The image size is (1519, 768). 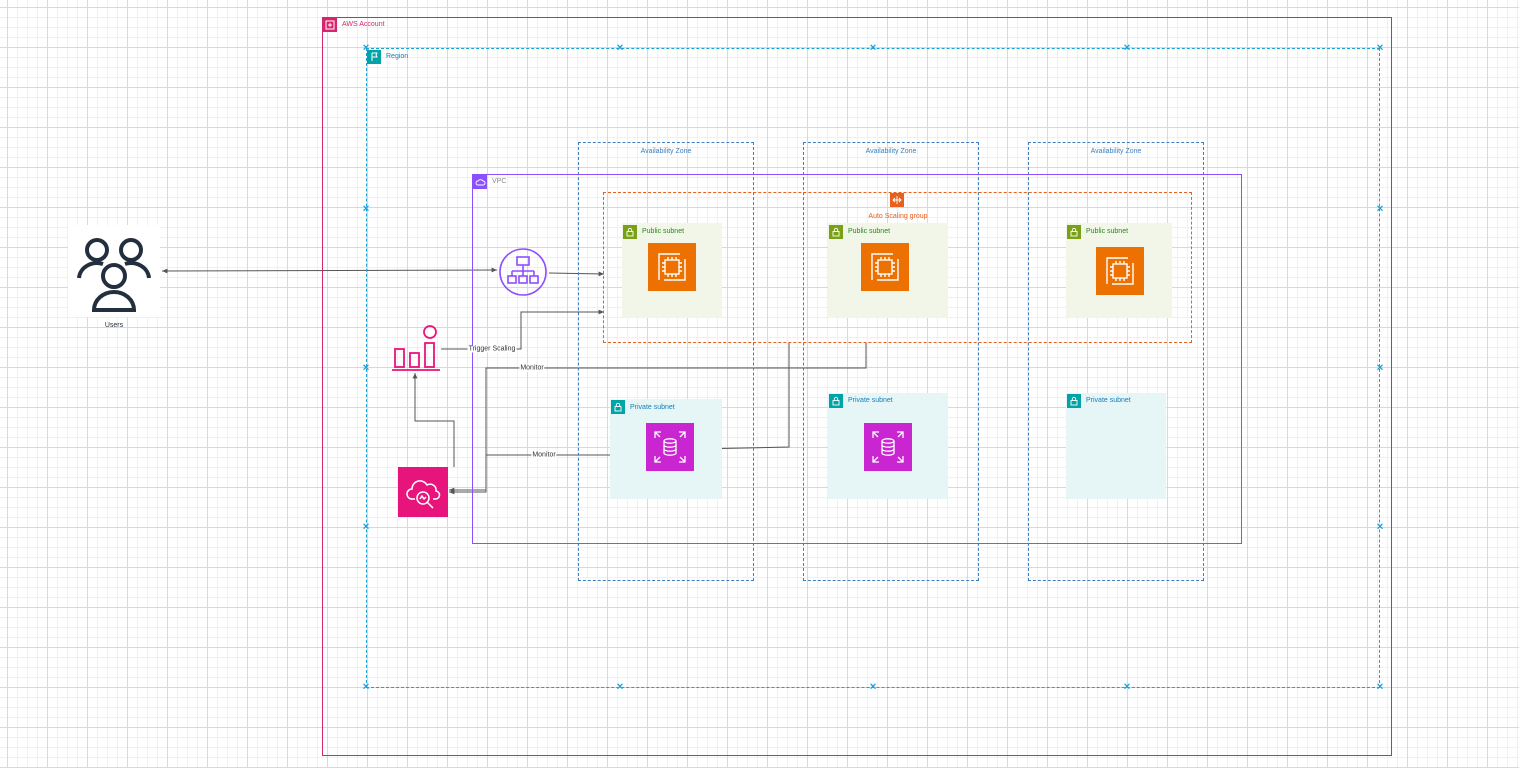 I want to click on region-label: Region, so click(x=397, y=56).